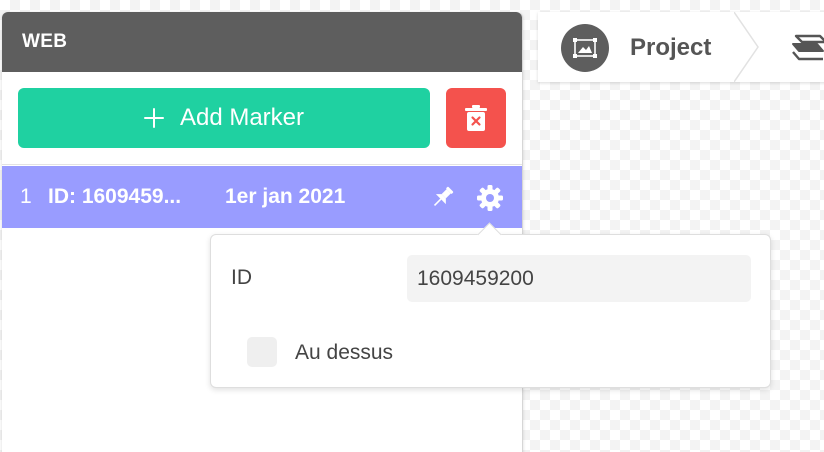  I want to click on layers-icon, so click(807, 47).